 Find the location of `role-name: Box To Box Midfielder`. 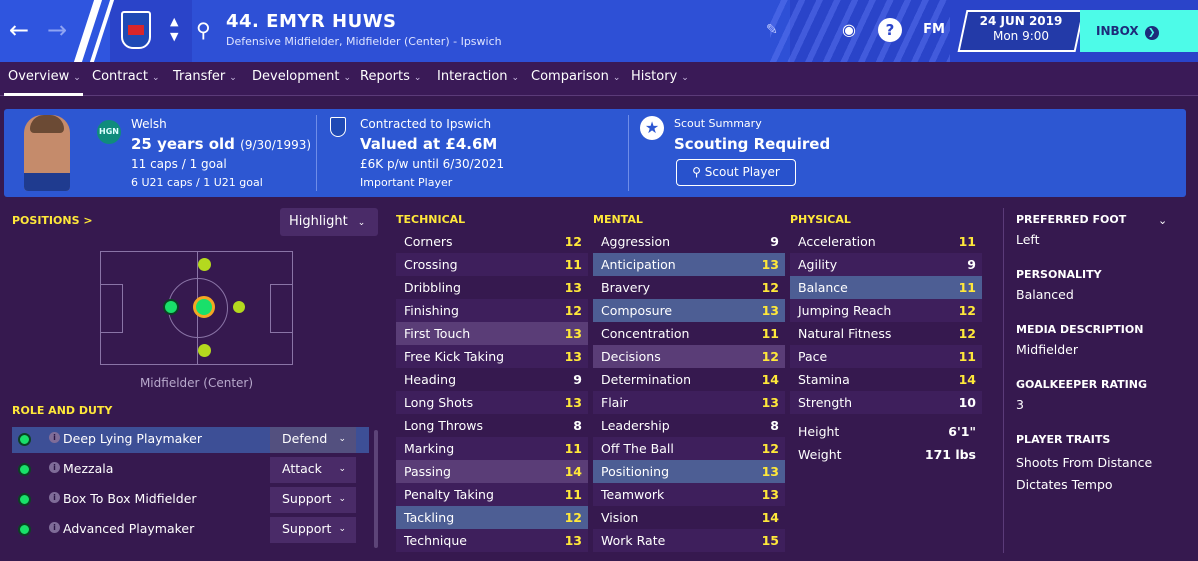

role-name: Box To Box Midfielder is located at coordinates (130, 498).